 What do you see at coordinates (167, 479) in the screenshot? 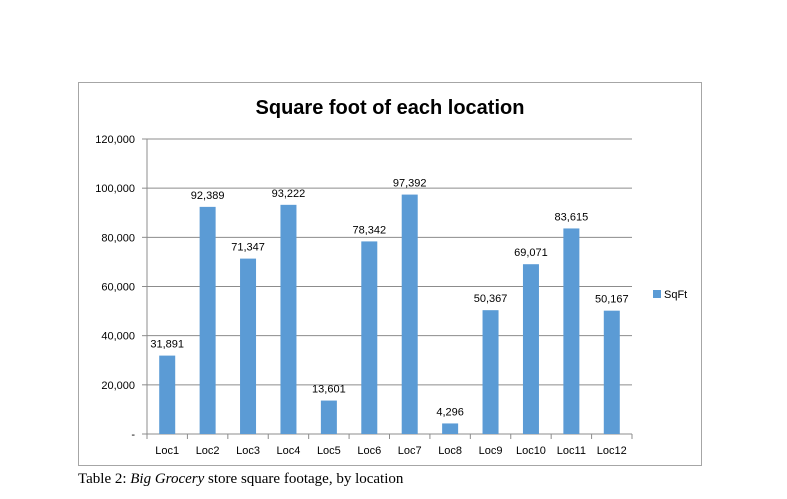
I see `caption-italic: Big Grocery` at bounding box center [167, 479].